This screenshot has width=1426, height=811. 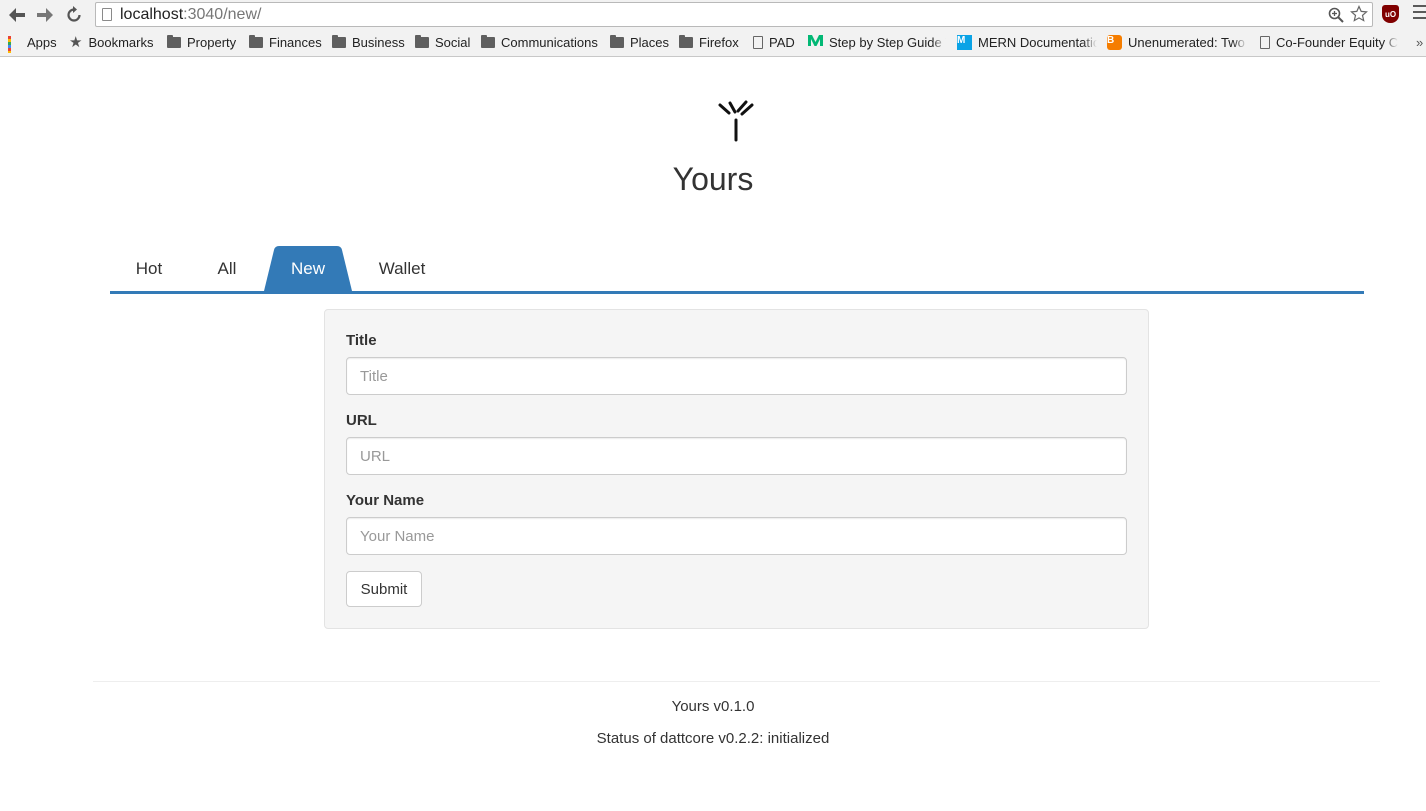 I want to click on bookmark-step-by-step-guide: Step by Step Guide T, so click(x=877, y=42).